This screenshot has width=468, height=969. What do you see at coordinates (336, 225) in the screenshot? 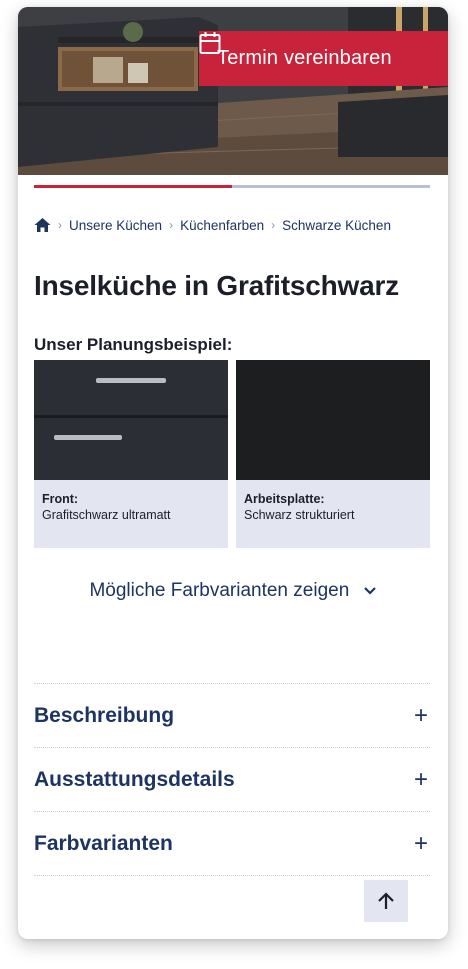
I see `breadcrumb-item: Schwarze Küchen` at bounding box center [336, 225].